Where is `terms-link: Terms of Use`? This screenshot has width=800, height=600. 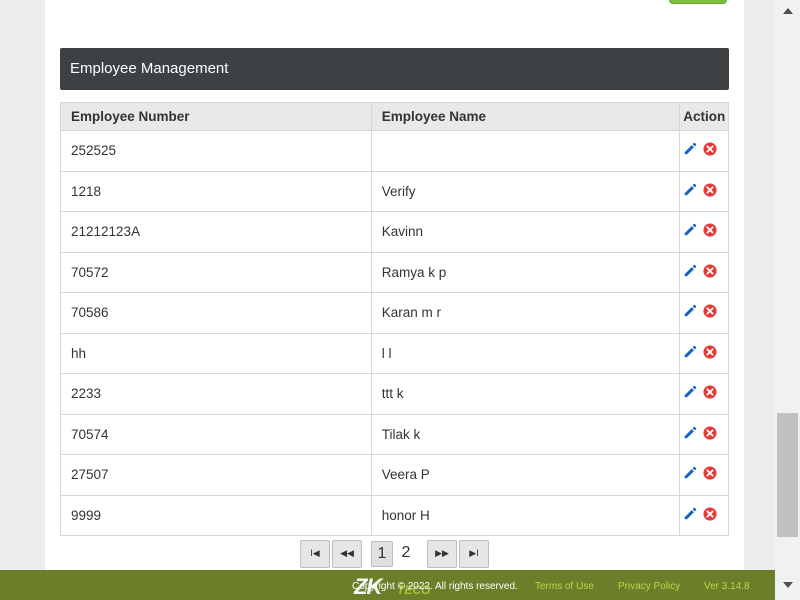
terms-link: Terms of Use is located at coordinates (564, 586).